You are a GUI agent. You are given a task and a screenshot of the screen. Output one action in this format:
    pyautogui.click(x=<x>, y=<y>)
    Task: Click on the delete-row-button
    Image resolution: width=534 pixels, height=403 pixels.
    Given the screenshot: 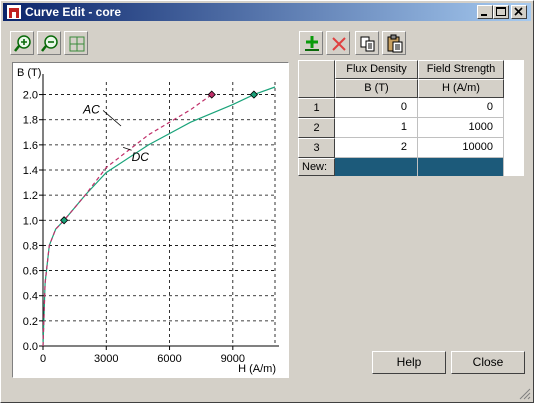 What is the action you would take?
    pyautogui.click(x=338, y=43)
    